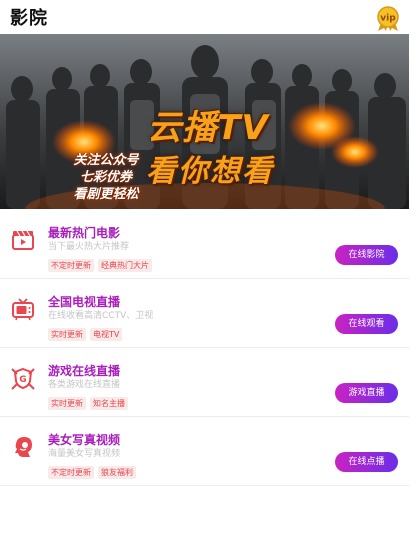  What do you see at coordinates (204, 382) in the screenshot?
I see `list-item-games: G 游戏在线直播 各类游戏在线直播 实时更新 知名主播 游戏直播` at bounding box center [204, 382].